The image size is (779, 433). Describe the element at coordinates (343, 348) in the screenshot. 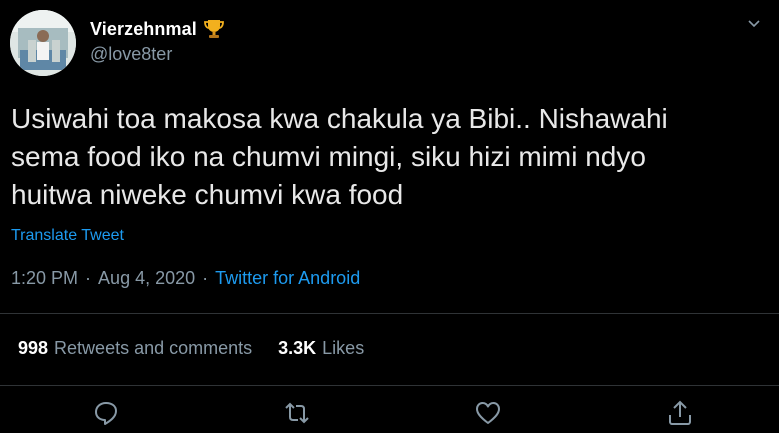

I see `likes-label: Likes` at that location.